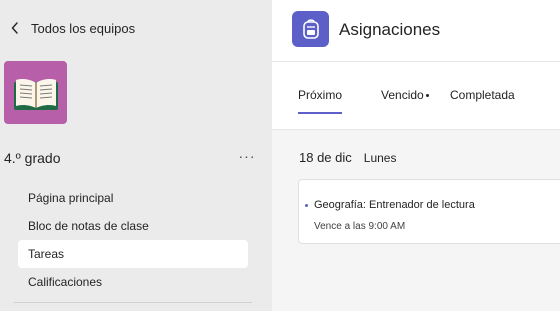 The height and width of the screenshot is (311, 560). I want to click on back-label: Todos los equipos, so click(83, 28).